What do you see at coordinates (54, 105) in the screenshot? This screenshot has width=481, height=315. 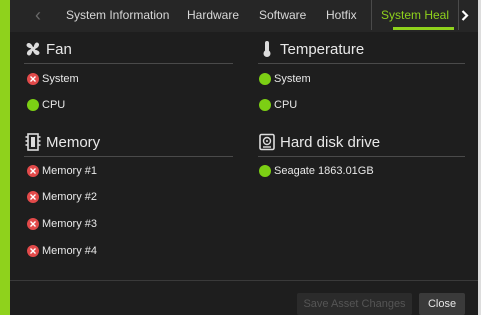 I see `fan-cpu-label: CPU` at bounding box center [54, 105].